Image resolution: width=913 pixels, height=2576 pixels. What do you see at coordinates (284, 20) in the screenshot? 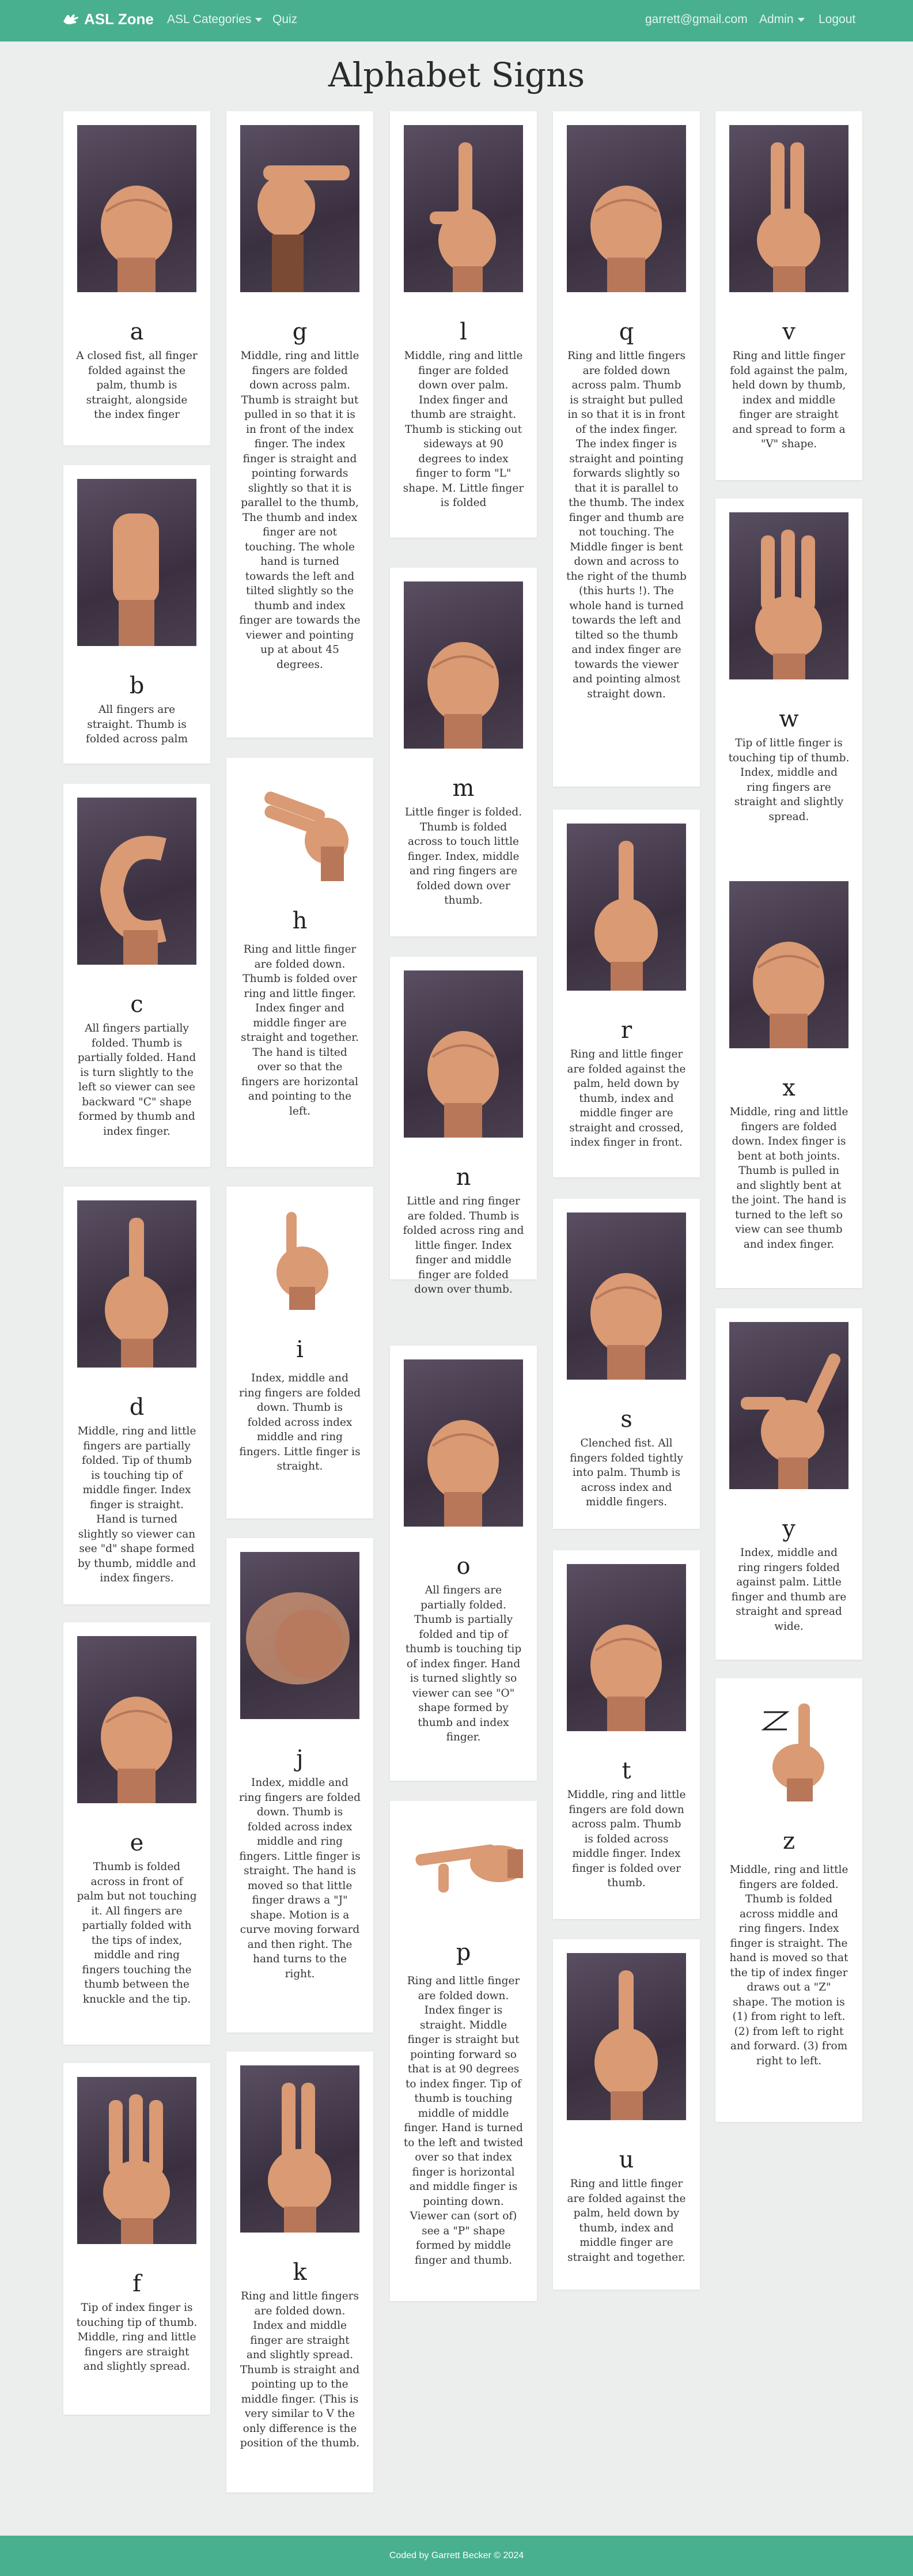
I see `nav-quiz-link: Quiz` at bounding box center [284, 20].